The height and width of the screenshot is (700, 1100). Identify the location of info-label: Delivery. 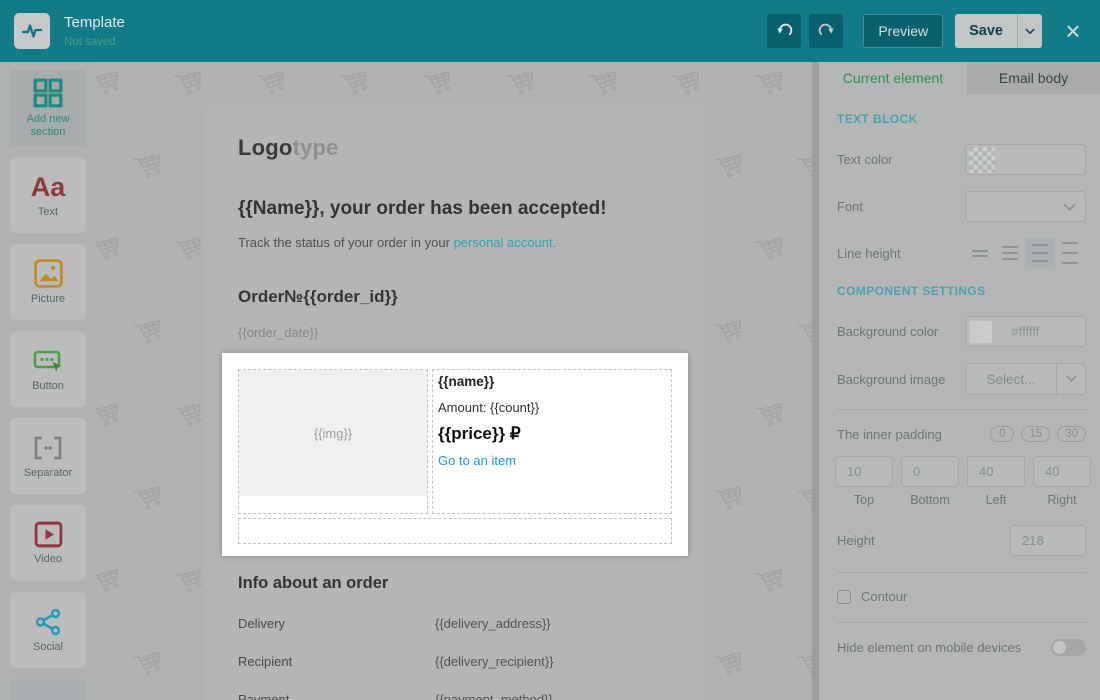
(261, 623).